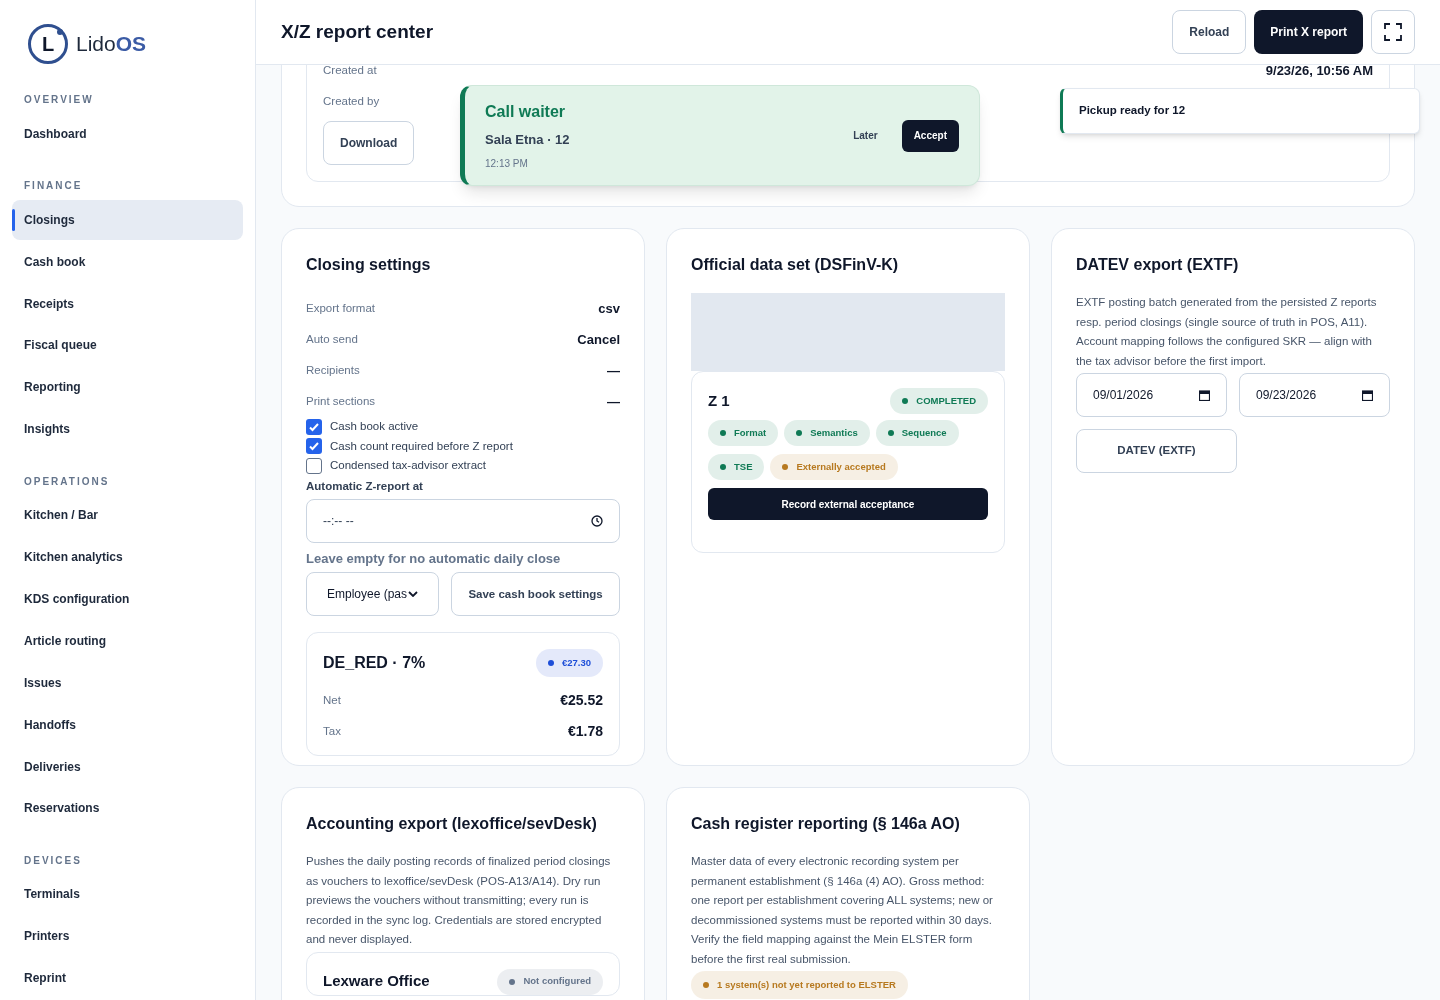  What do you see at coordinates (463, 520) in the screenshot?
I see `time-field: --:-- --` at bounding box center [463, 520].